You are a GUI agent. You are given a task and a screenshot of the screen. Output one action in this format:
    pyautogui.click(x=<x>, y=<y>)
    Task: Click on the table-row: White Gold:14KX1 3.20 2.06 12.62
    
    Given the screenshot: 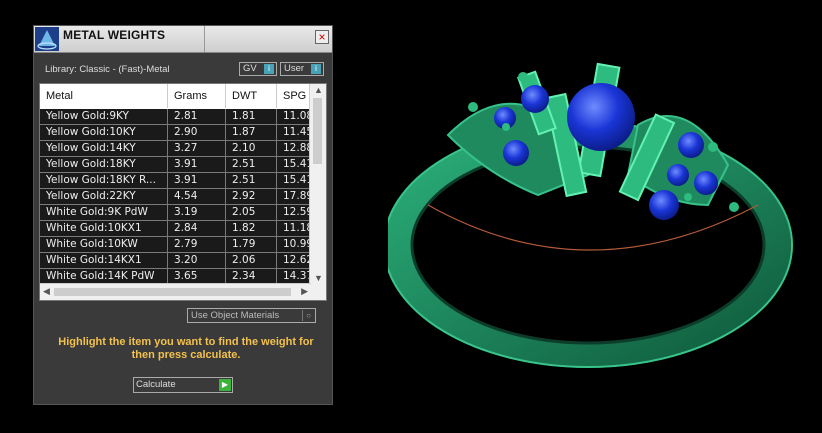 What is the action you would take?
    pyautogui.click(x=178, y=261)
    